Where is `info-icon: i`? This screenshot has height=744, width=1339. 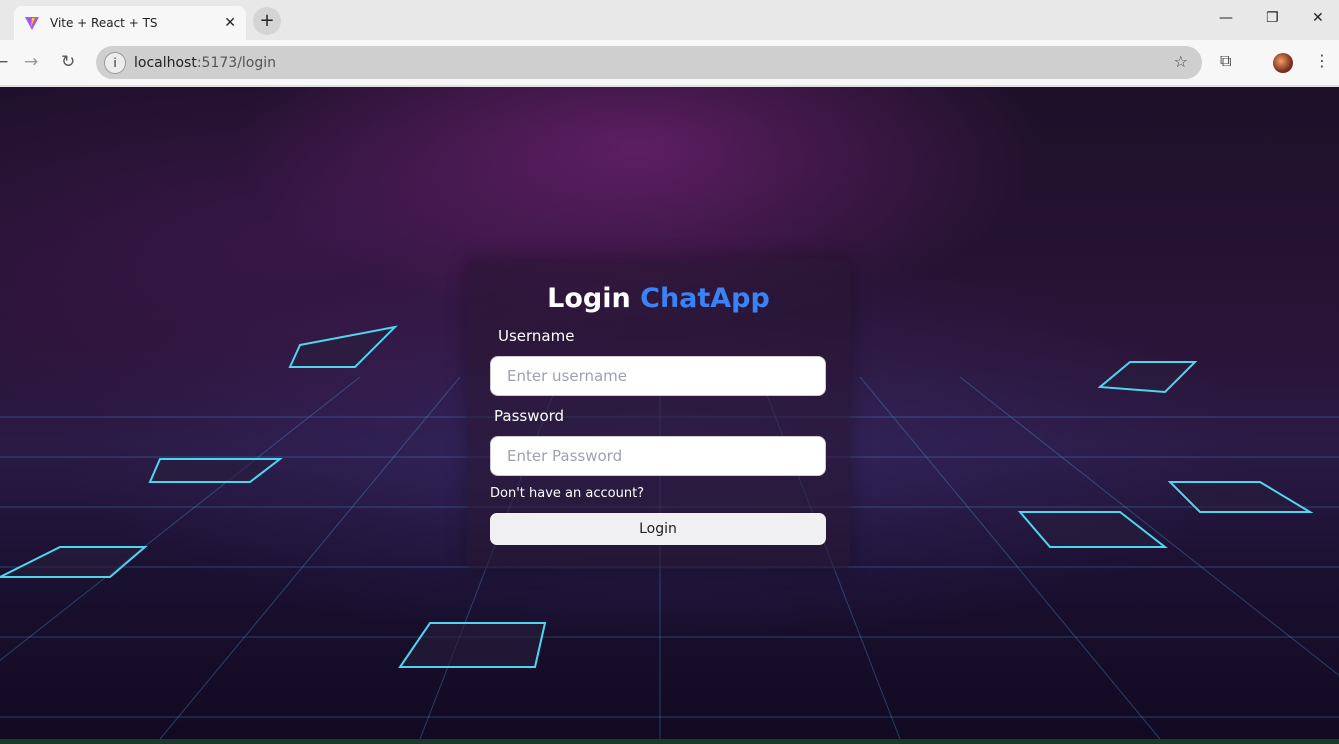
info-icon: i is located at coordinates (115, 62).